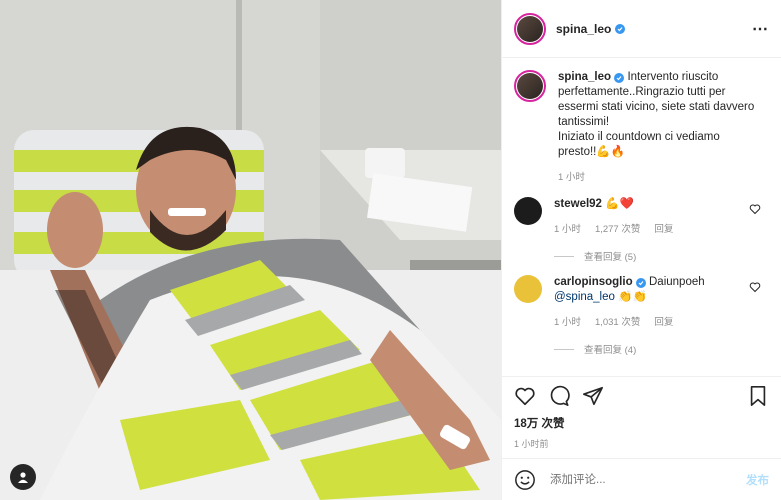  What do you see at coordinates (641, 29) in the screenshot?
I see `post-header: spina_leo ⋯` at bounding box center [641, 29].